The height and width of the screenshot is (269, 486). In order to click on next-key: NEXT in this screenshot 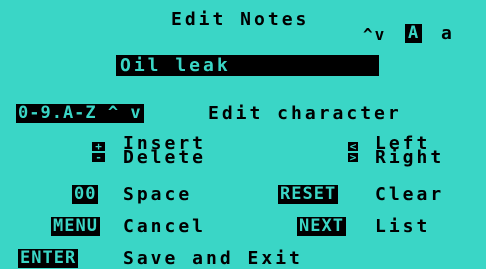, I will do `click(321, 226)`.